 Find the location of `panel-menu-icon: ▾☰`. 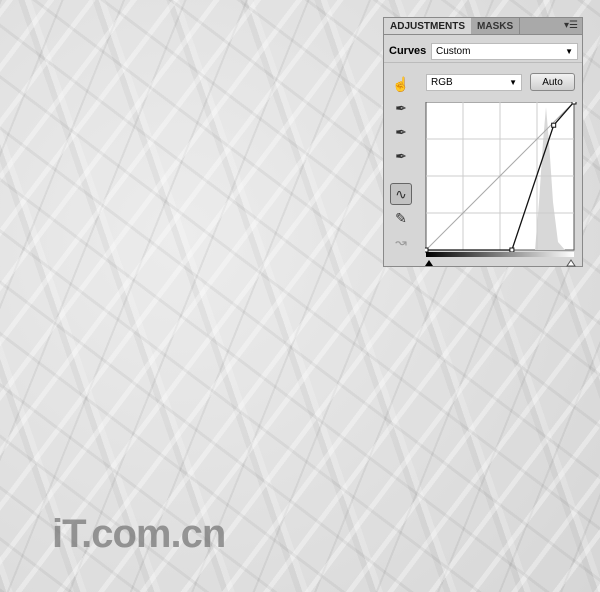

panel-menu-icon: ▾☰ is located at coordinates (571, 25).